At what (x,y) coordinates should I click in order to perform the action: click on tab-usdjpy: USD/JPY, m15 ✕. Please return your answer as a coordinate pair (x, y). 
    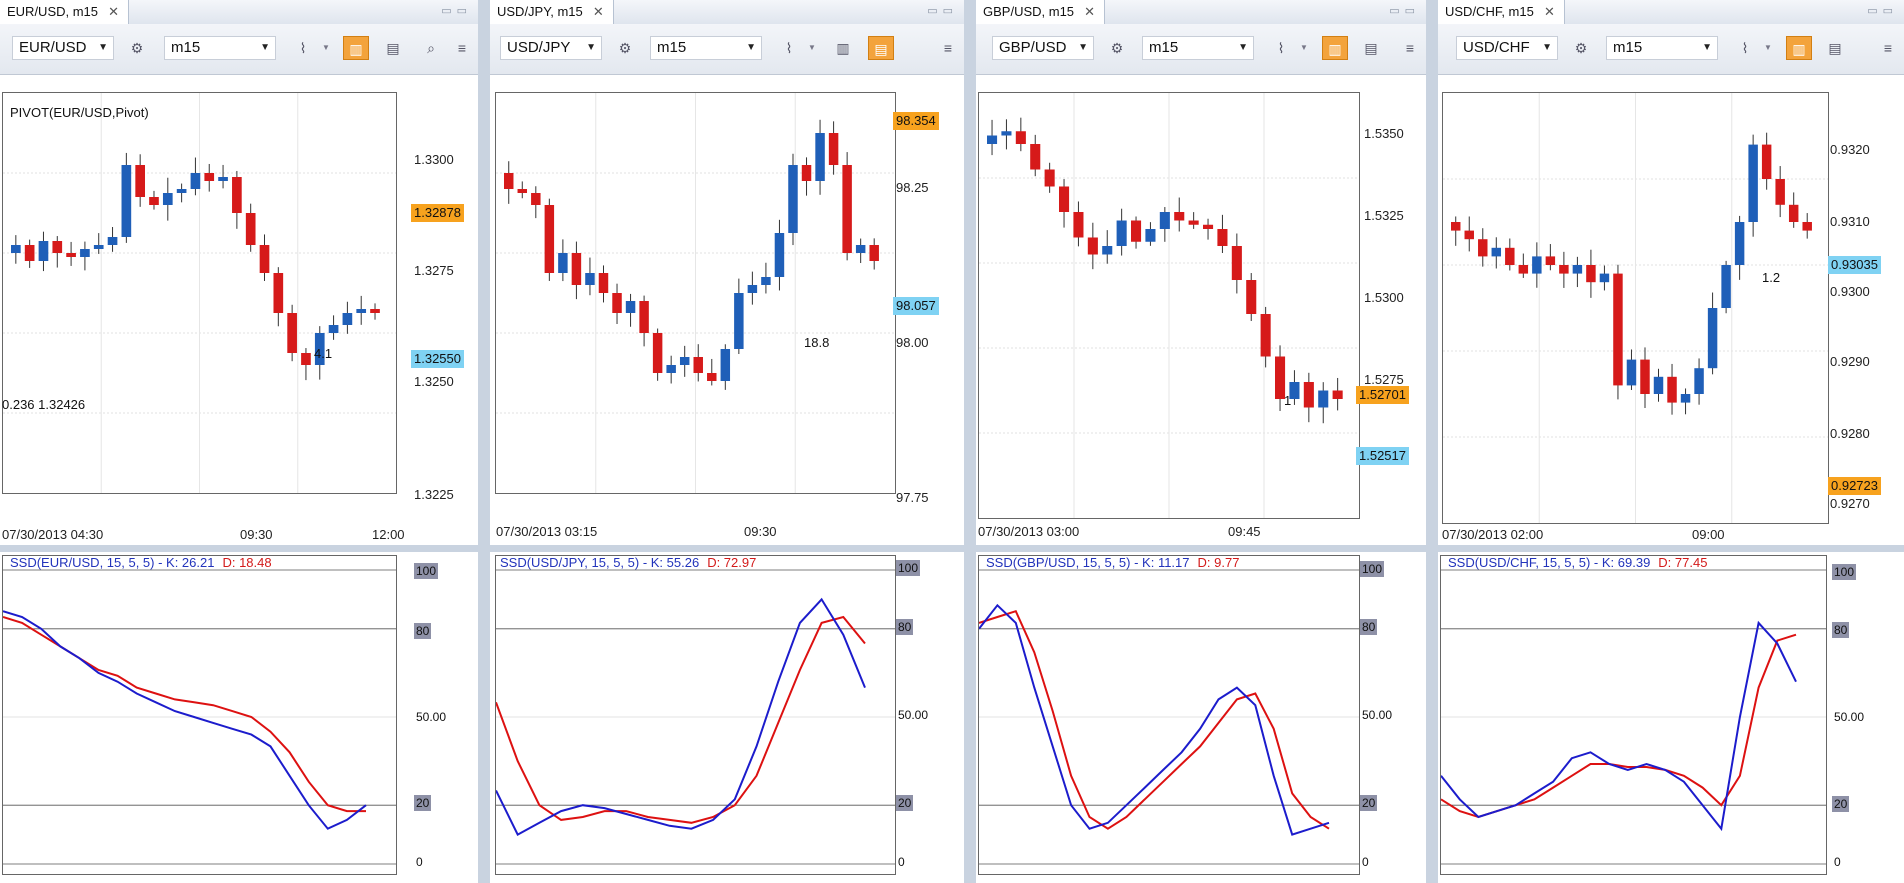
    Looking at the image, I should click on (552, 12).